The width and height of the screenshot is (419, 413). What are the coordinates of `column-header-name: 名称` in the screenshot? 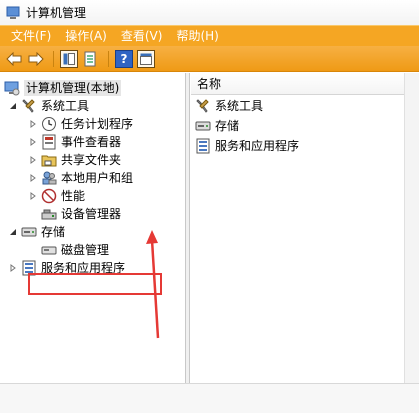 It's located at (297, 84).